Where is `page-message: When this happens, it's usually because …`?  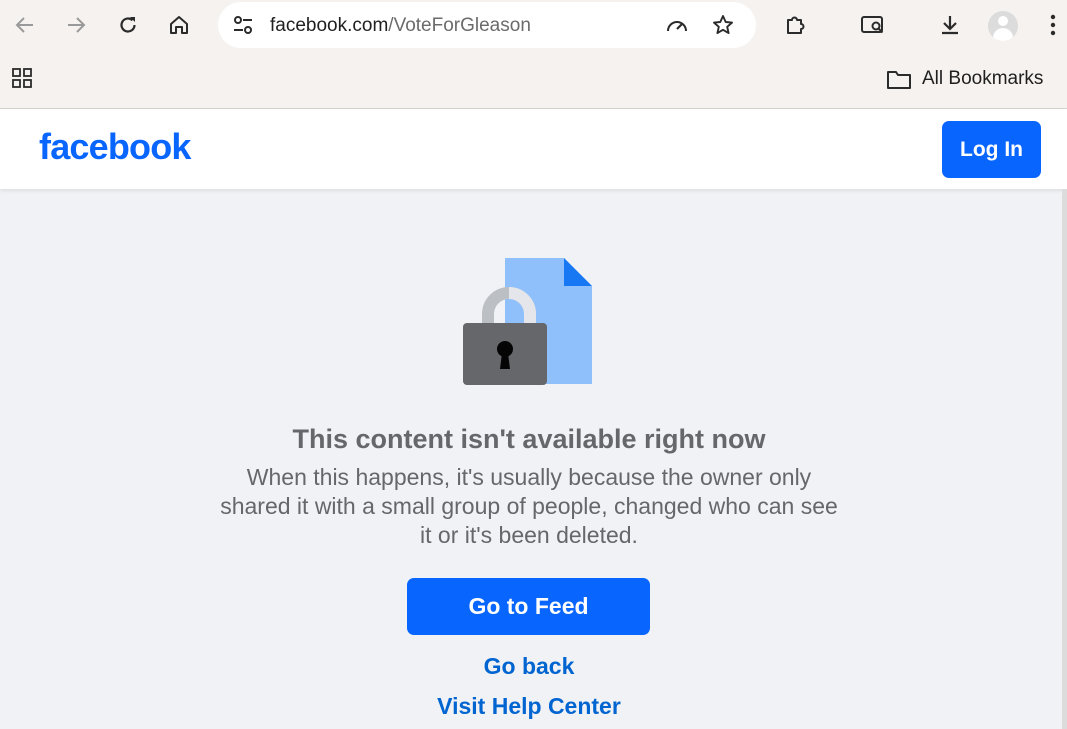 page-message: When this happens, it's usually because … is located at coordinates (529, 506).